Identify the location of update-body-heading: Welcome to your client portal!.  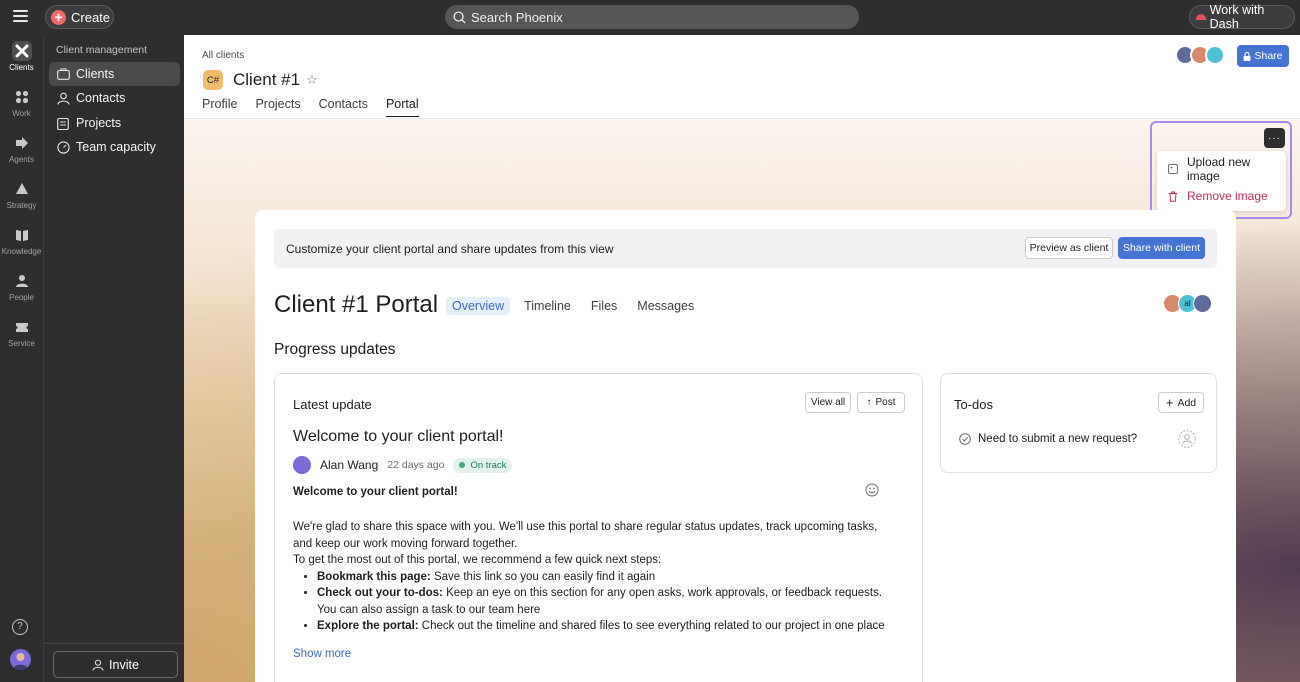
(375, 492).